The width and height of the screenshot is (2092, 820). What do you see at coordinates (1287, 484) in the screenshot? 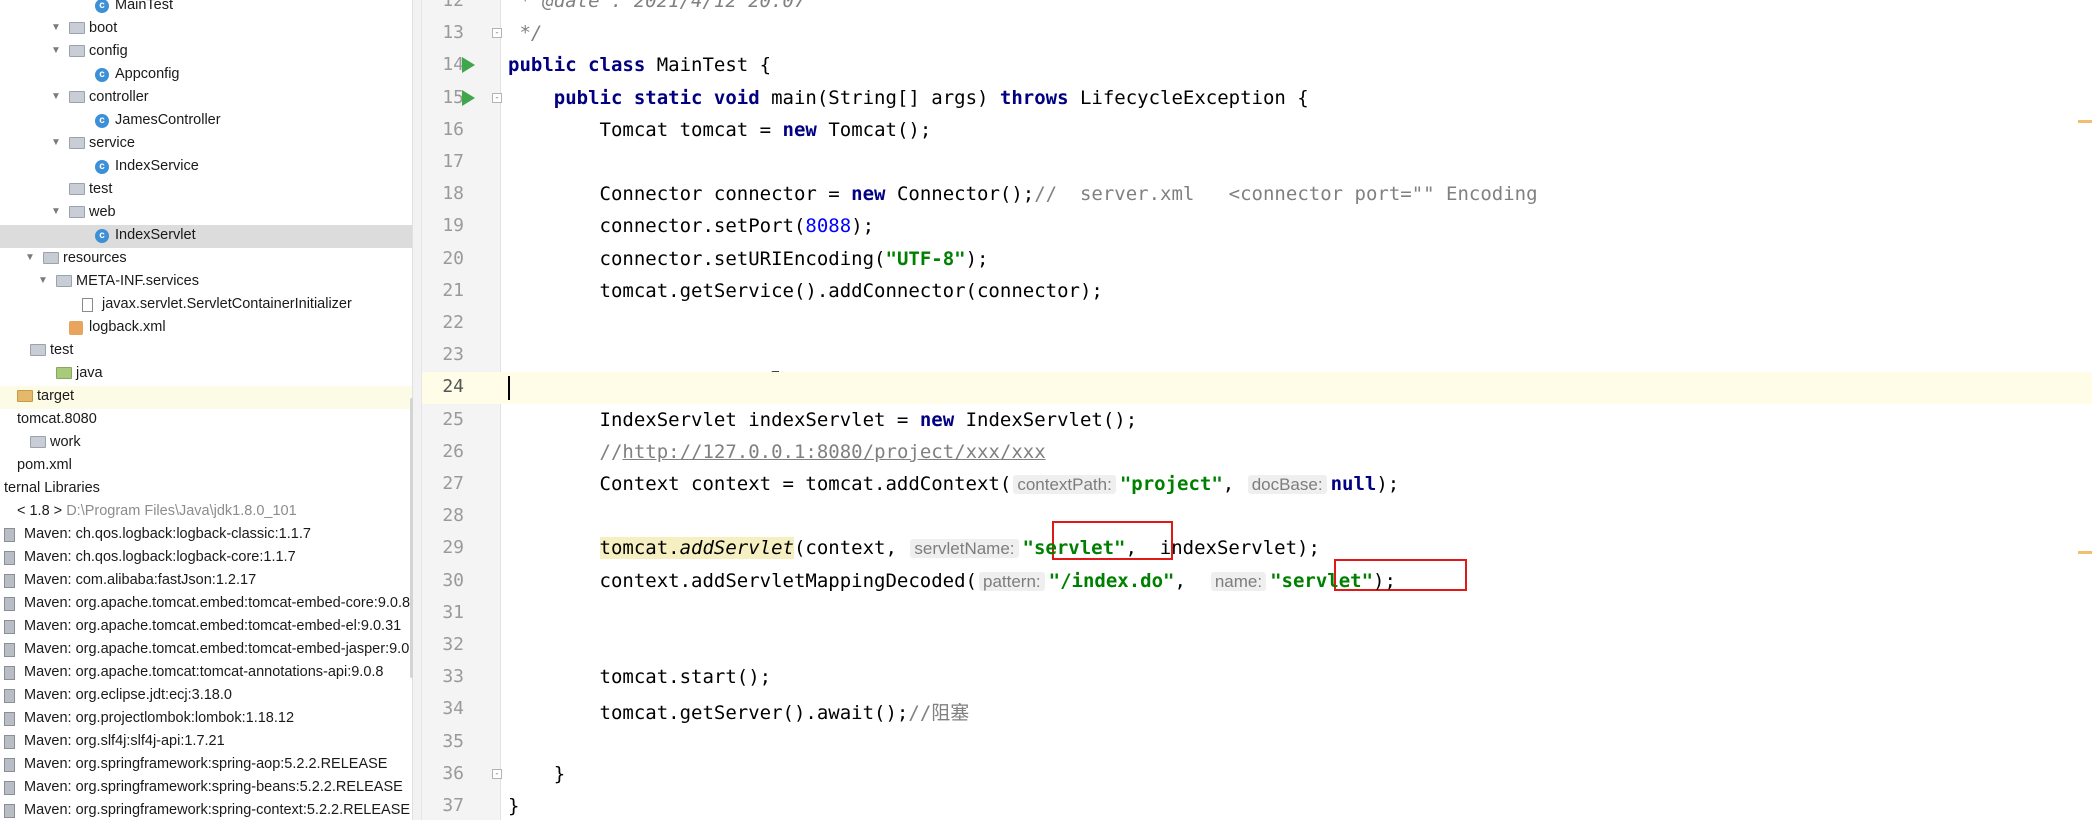
I see `parameter-hint: docBase:` at bounding box center [1287, 484].